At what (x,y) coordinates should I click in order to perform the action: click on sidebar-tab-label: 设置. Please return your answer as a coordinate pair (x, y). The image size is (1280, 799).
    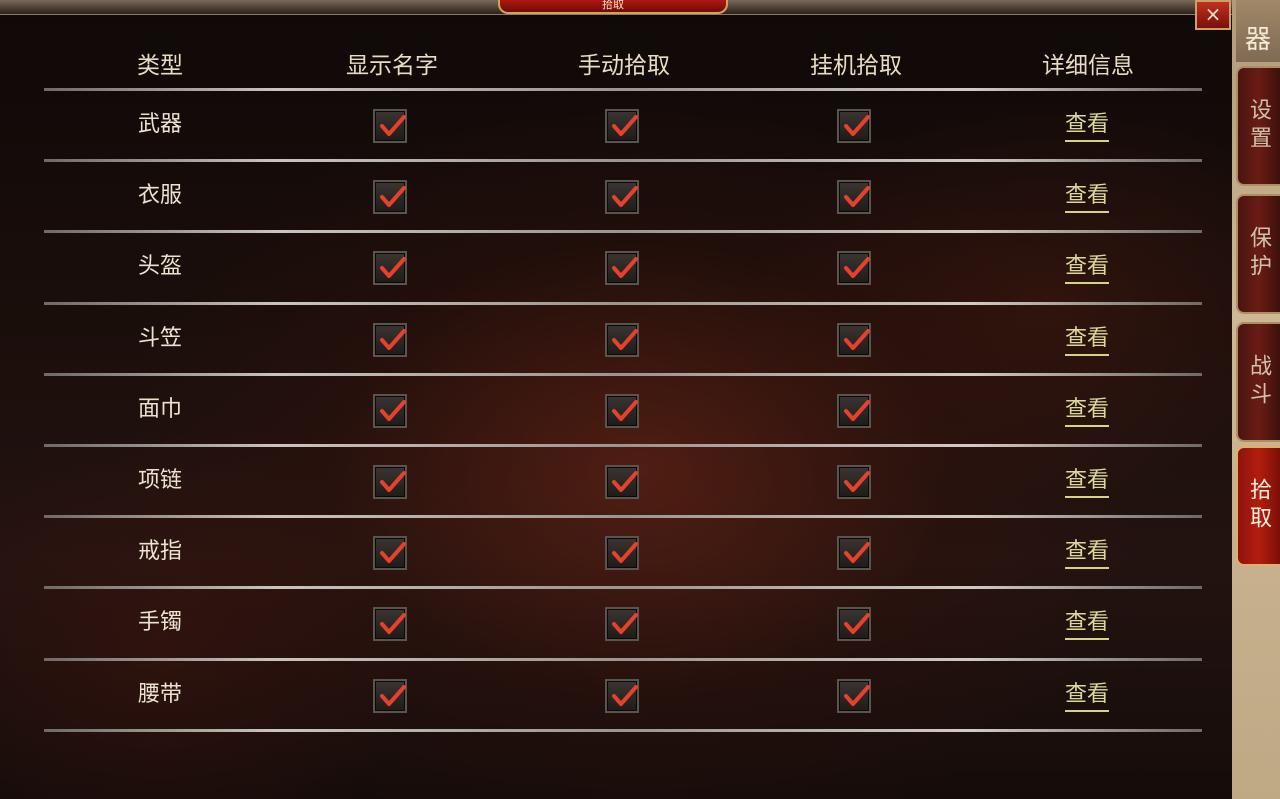
    Looking at the image, I should click on (1258, 126).